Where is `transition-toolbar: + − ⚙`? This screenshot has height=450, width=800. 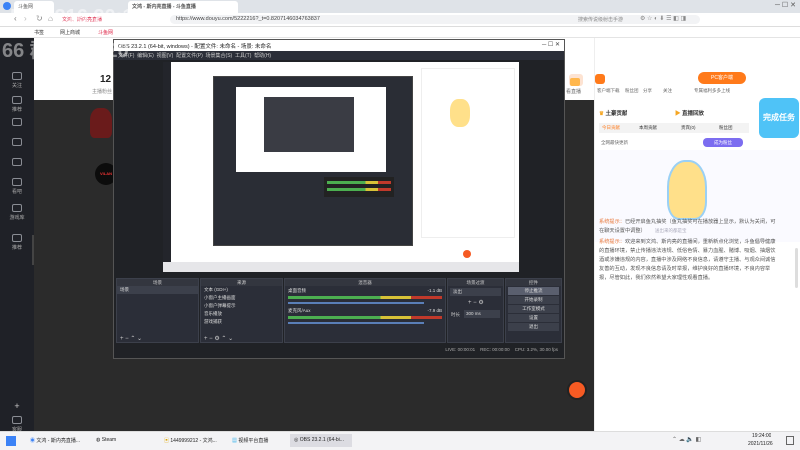 transition-toolbar: + − ⚙ is located at coordinates (476, 302).